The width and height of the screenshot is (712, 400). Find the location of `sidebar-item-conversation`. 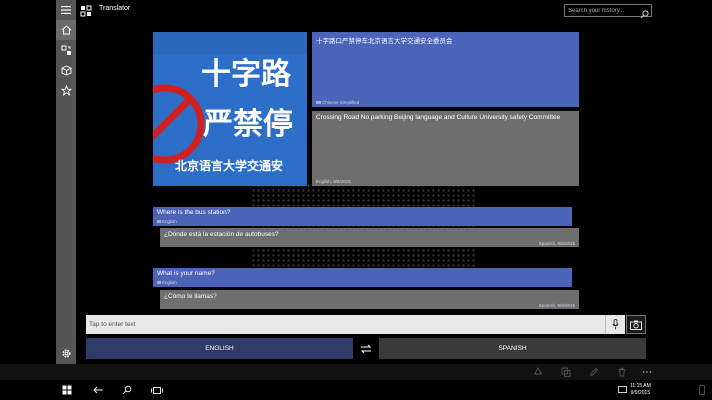

sidebar-item-conversation is located at coordinates (66, 50).